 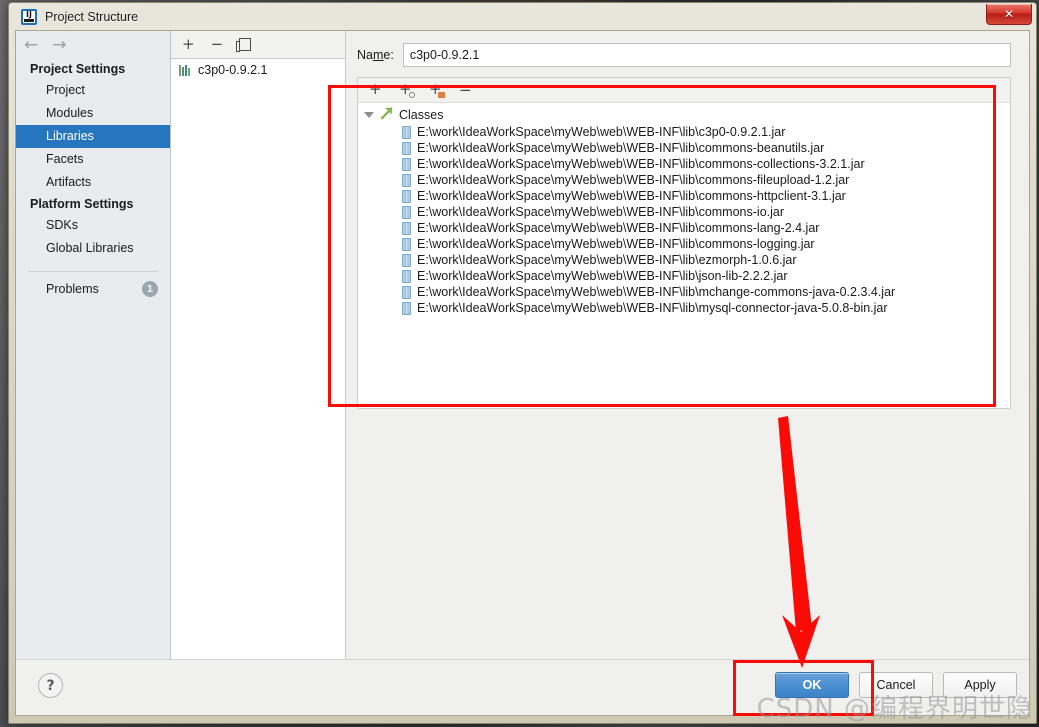 What do you see at coordinates (365, 55) in the screenshot?
I see `name-label-prefix: Na` at bounding box center [365, 55].